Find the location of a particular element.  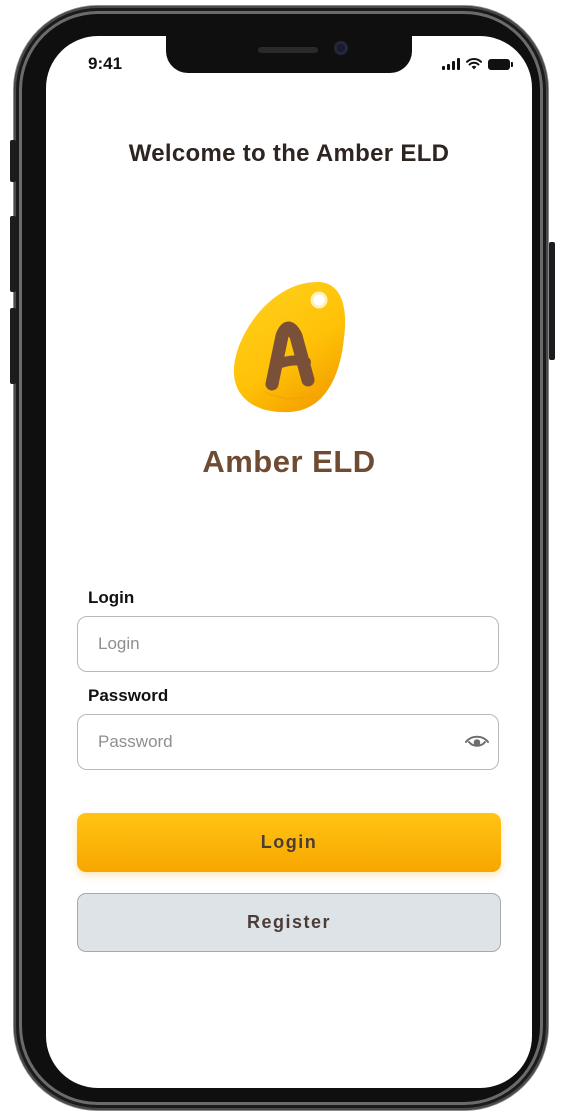

amber-logo-icon is located at coordinates (289, 347).